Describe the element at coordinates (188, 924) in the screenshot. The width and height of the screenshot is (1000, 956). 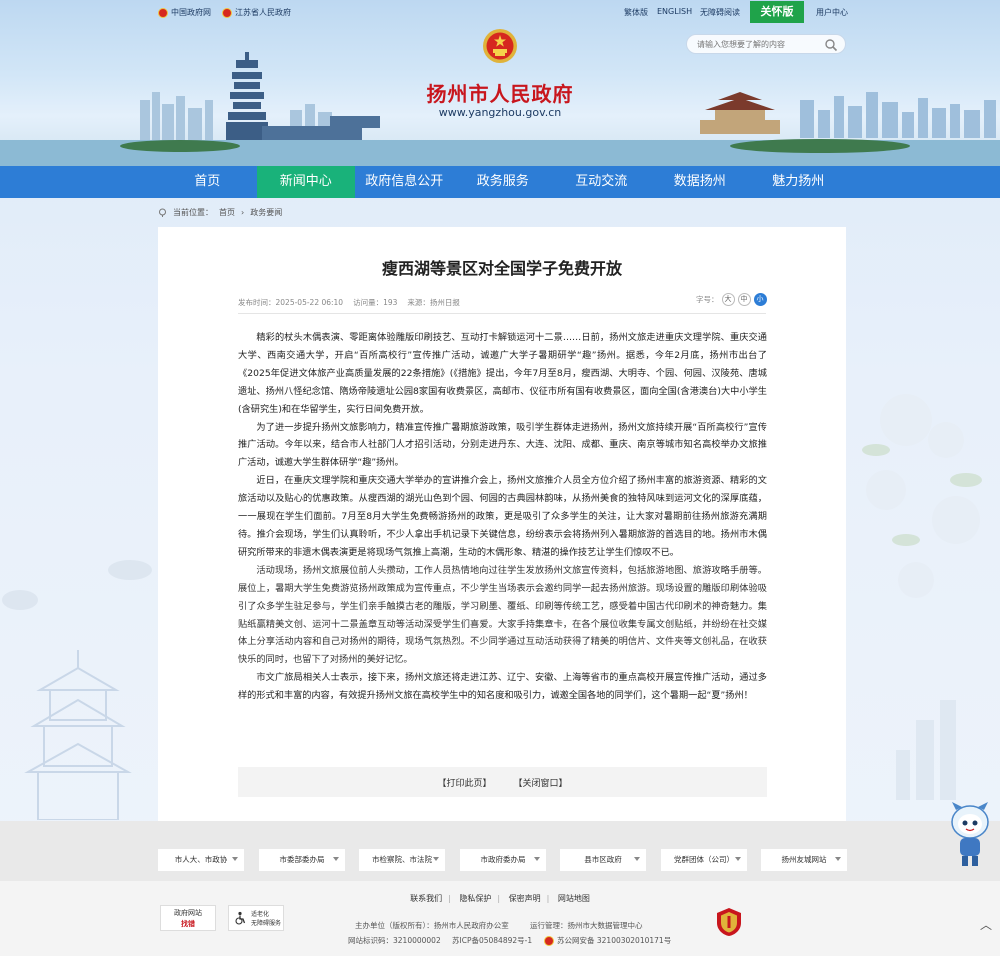
I see `badge1-line2: 找错` at that location.